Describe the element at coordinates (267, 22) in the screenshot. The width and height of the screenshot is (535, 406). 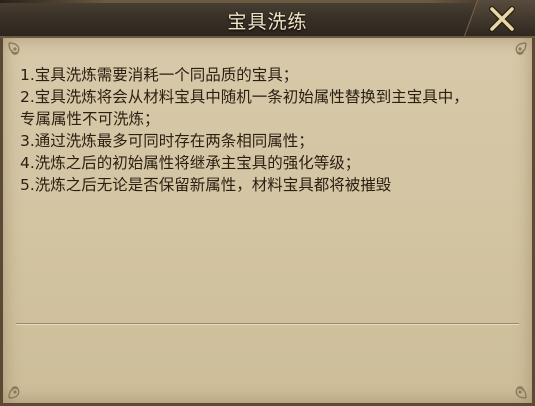
I see `dialog-title: 宝具洗练` at that location.